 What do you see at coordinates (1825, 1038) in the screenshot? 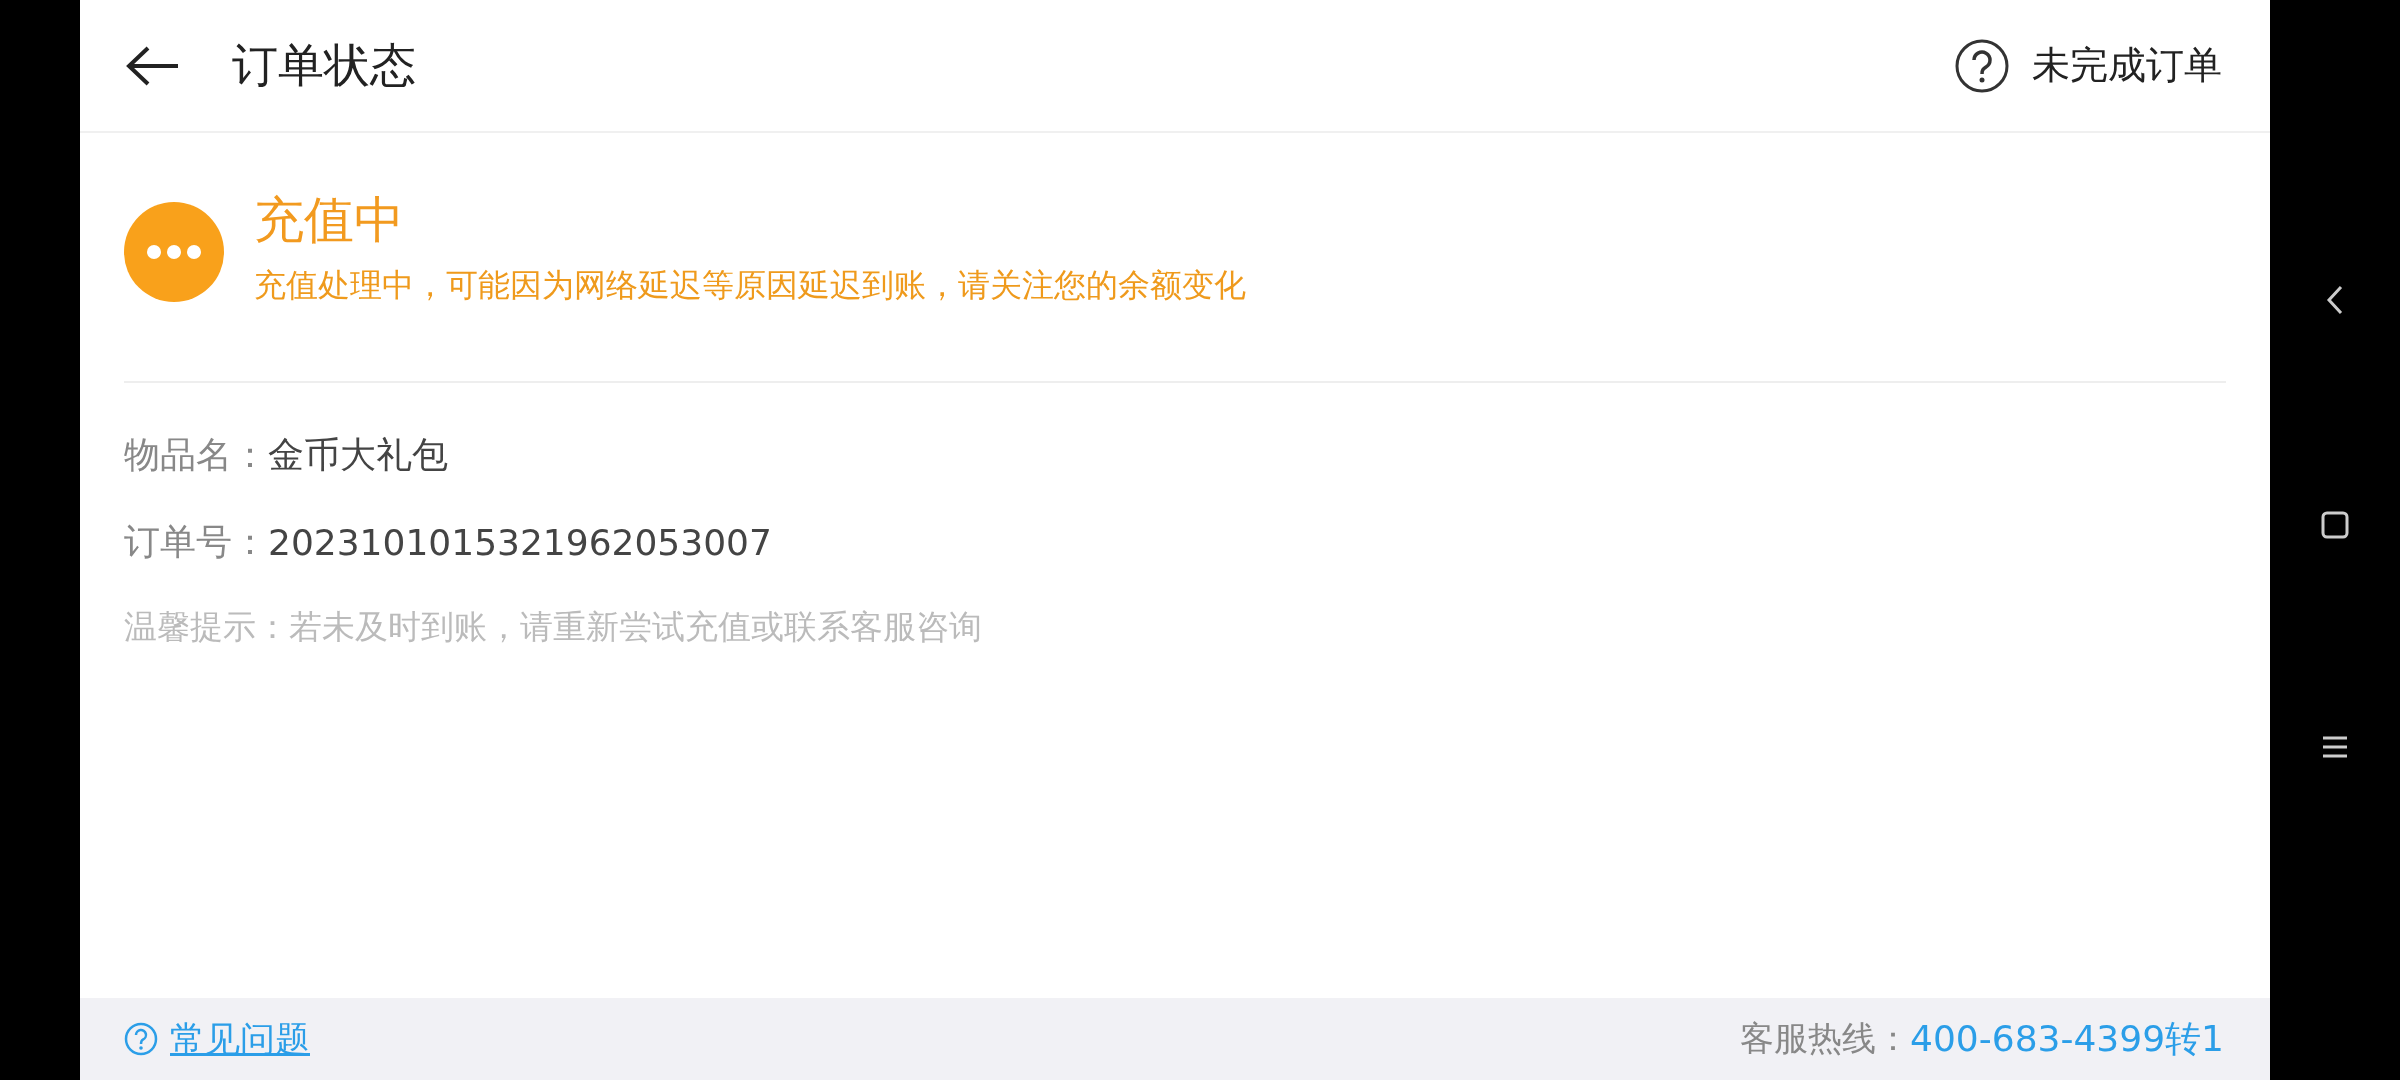
I see `hotline-label: 客服热线：` at bounding box center [1825, 1038].